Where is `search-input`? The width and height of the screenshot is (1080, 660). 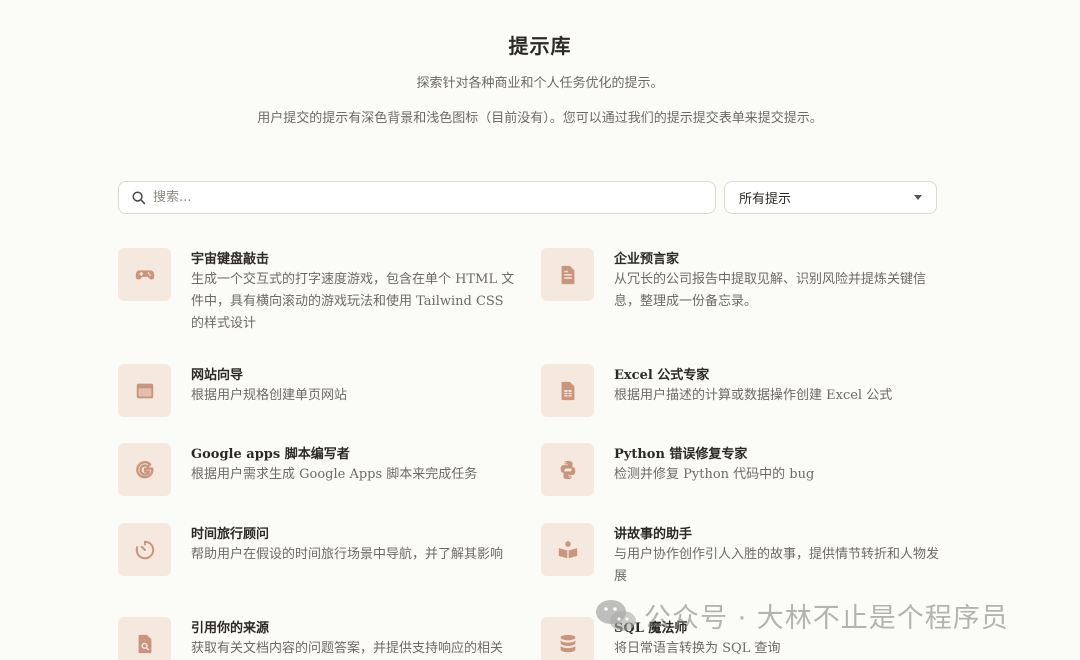 search-input is located at coordinates (413, 197).